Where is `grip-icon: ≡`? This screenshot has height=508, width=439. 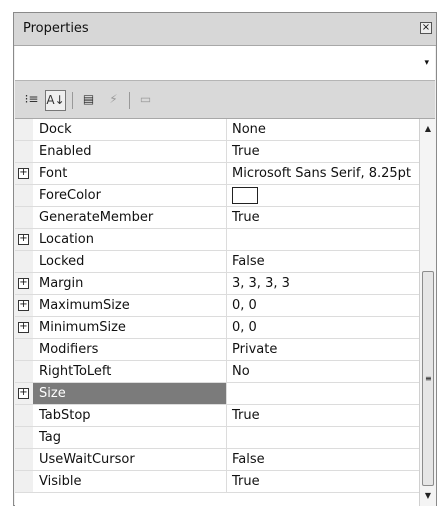
grip-icon: ≡ is located at coordinates (428, 379).